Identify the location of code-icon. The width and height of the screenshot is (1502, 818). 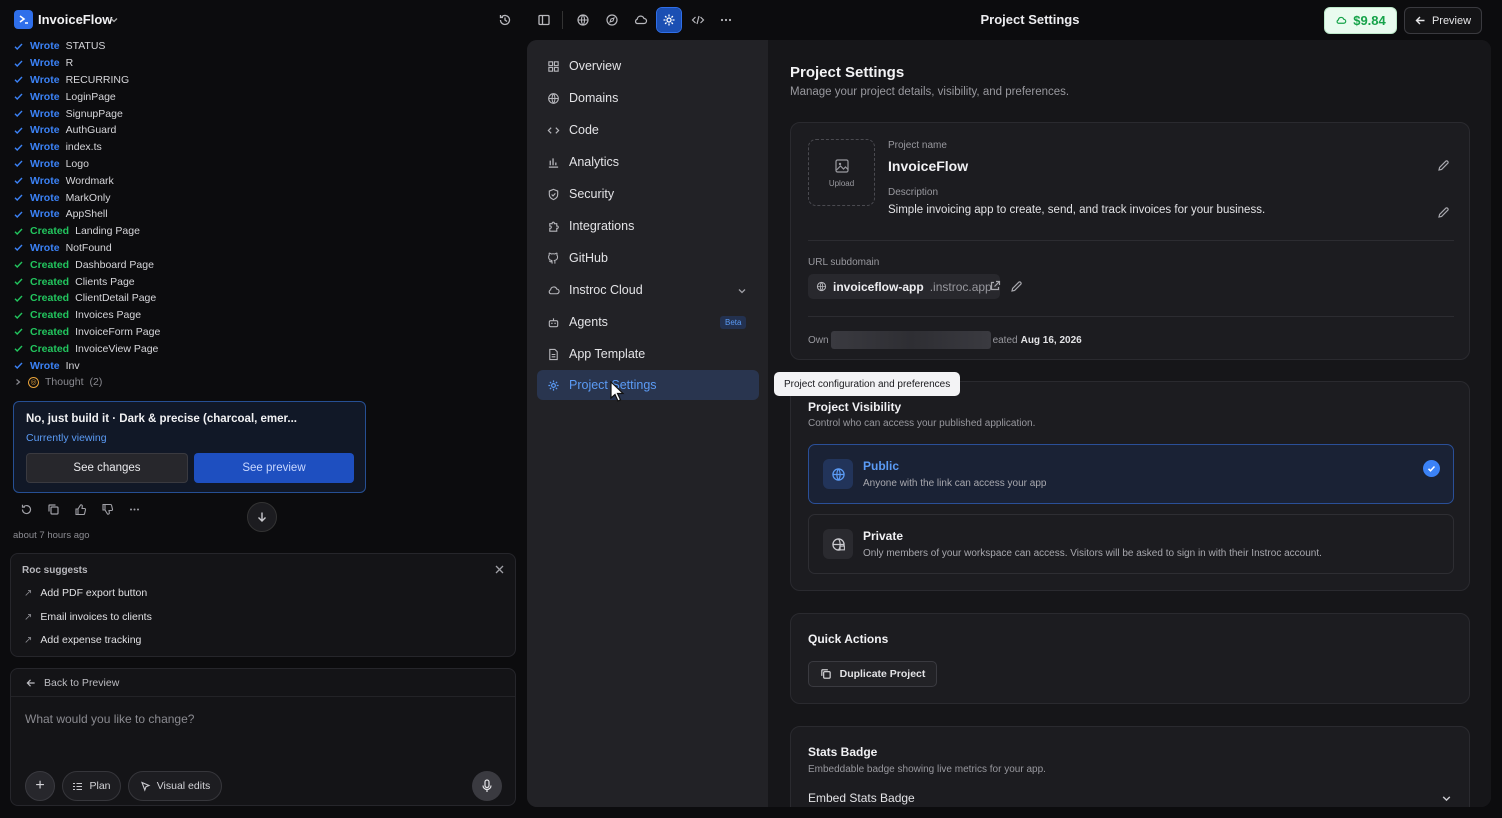
(698, 20).